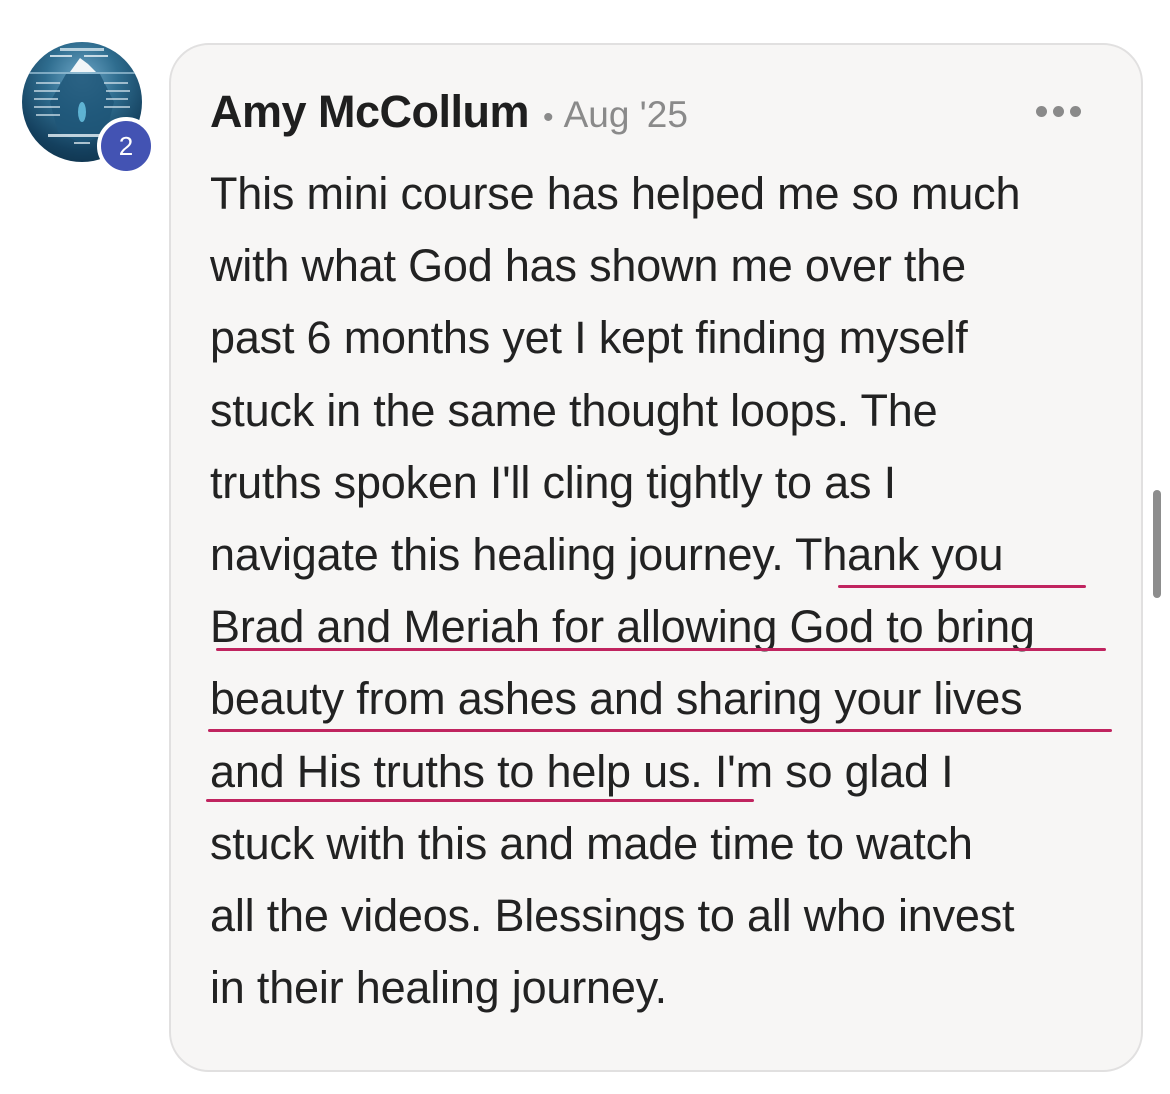 The image size is (1170, 1094). What do you see at coordinates (589, 338) in the screenshot?
I see `comment-line: past 6 months yet I kept finding myself` at bounding box center [589, 338].